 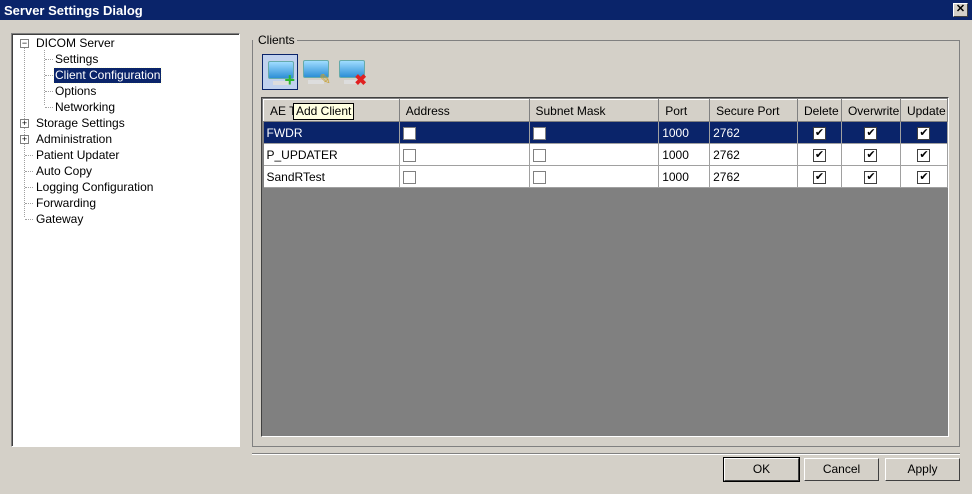 What do you see at coordinates (870, 110) in the screenshot?
I see `col-overwrite: Overwrite` at bounding box center [870, 110].